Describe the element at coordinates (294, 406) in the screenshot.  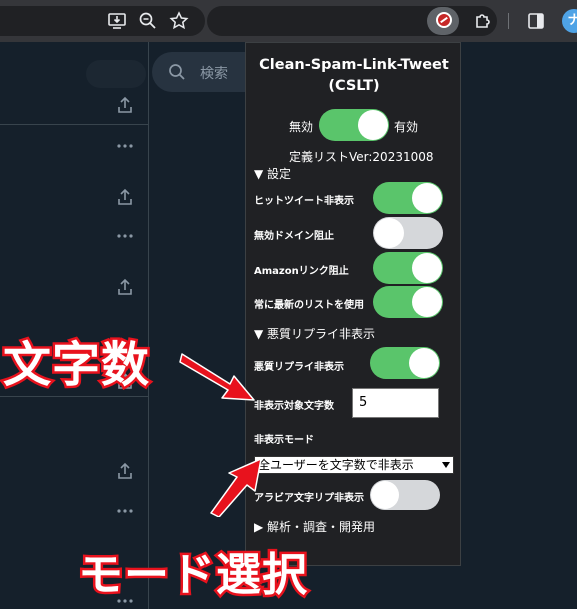
I see `char-count-label: 非表示対象文字数` at that location.